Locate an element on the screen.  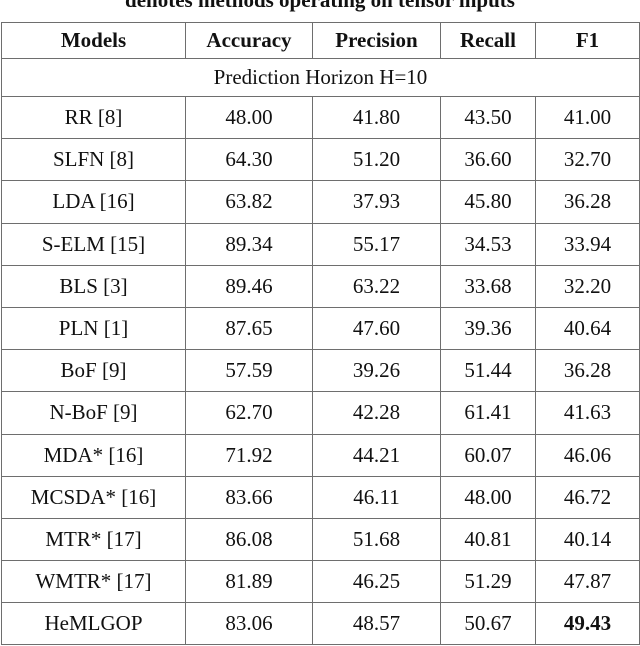
cell-precision: 37.93 is located at coordinates (376, 202).